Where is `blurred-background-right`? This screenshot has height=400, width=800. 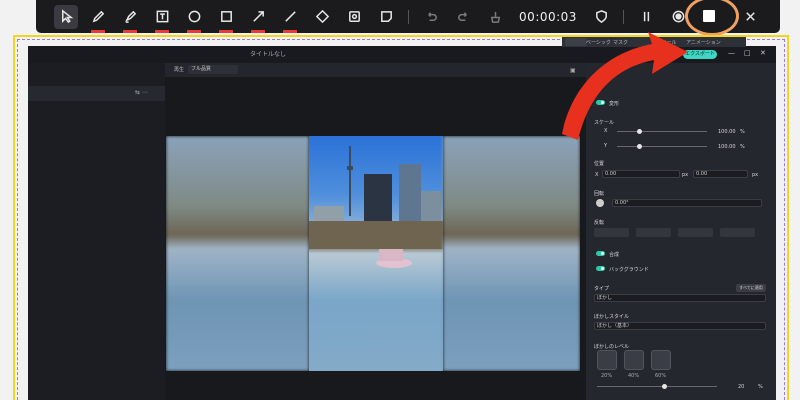
blurred-background-right is located at coordinates (511, 253).